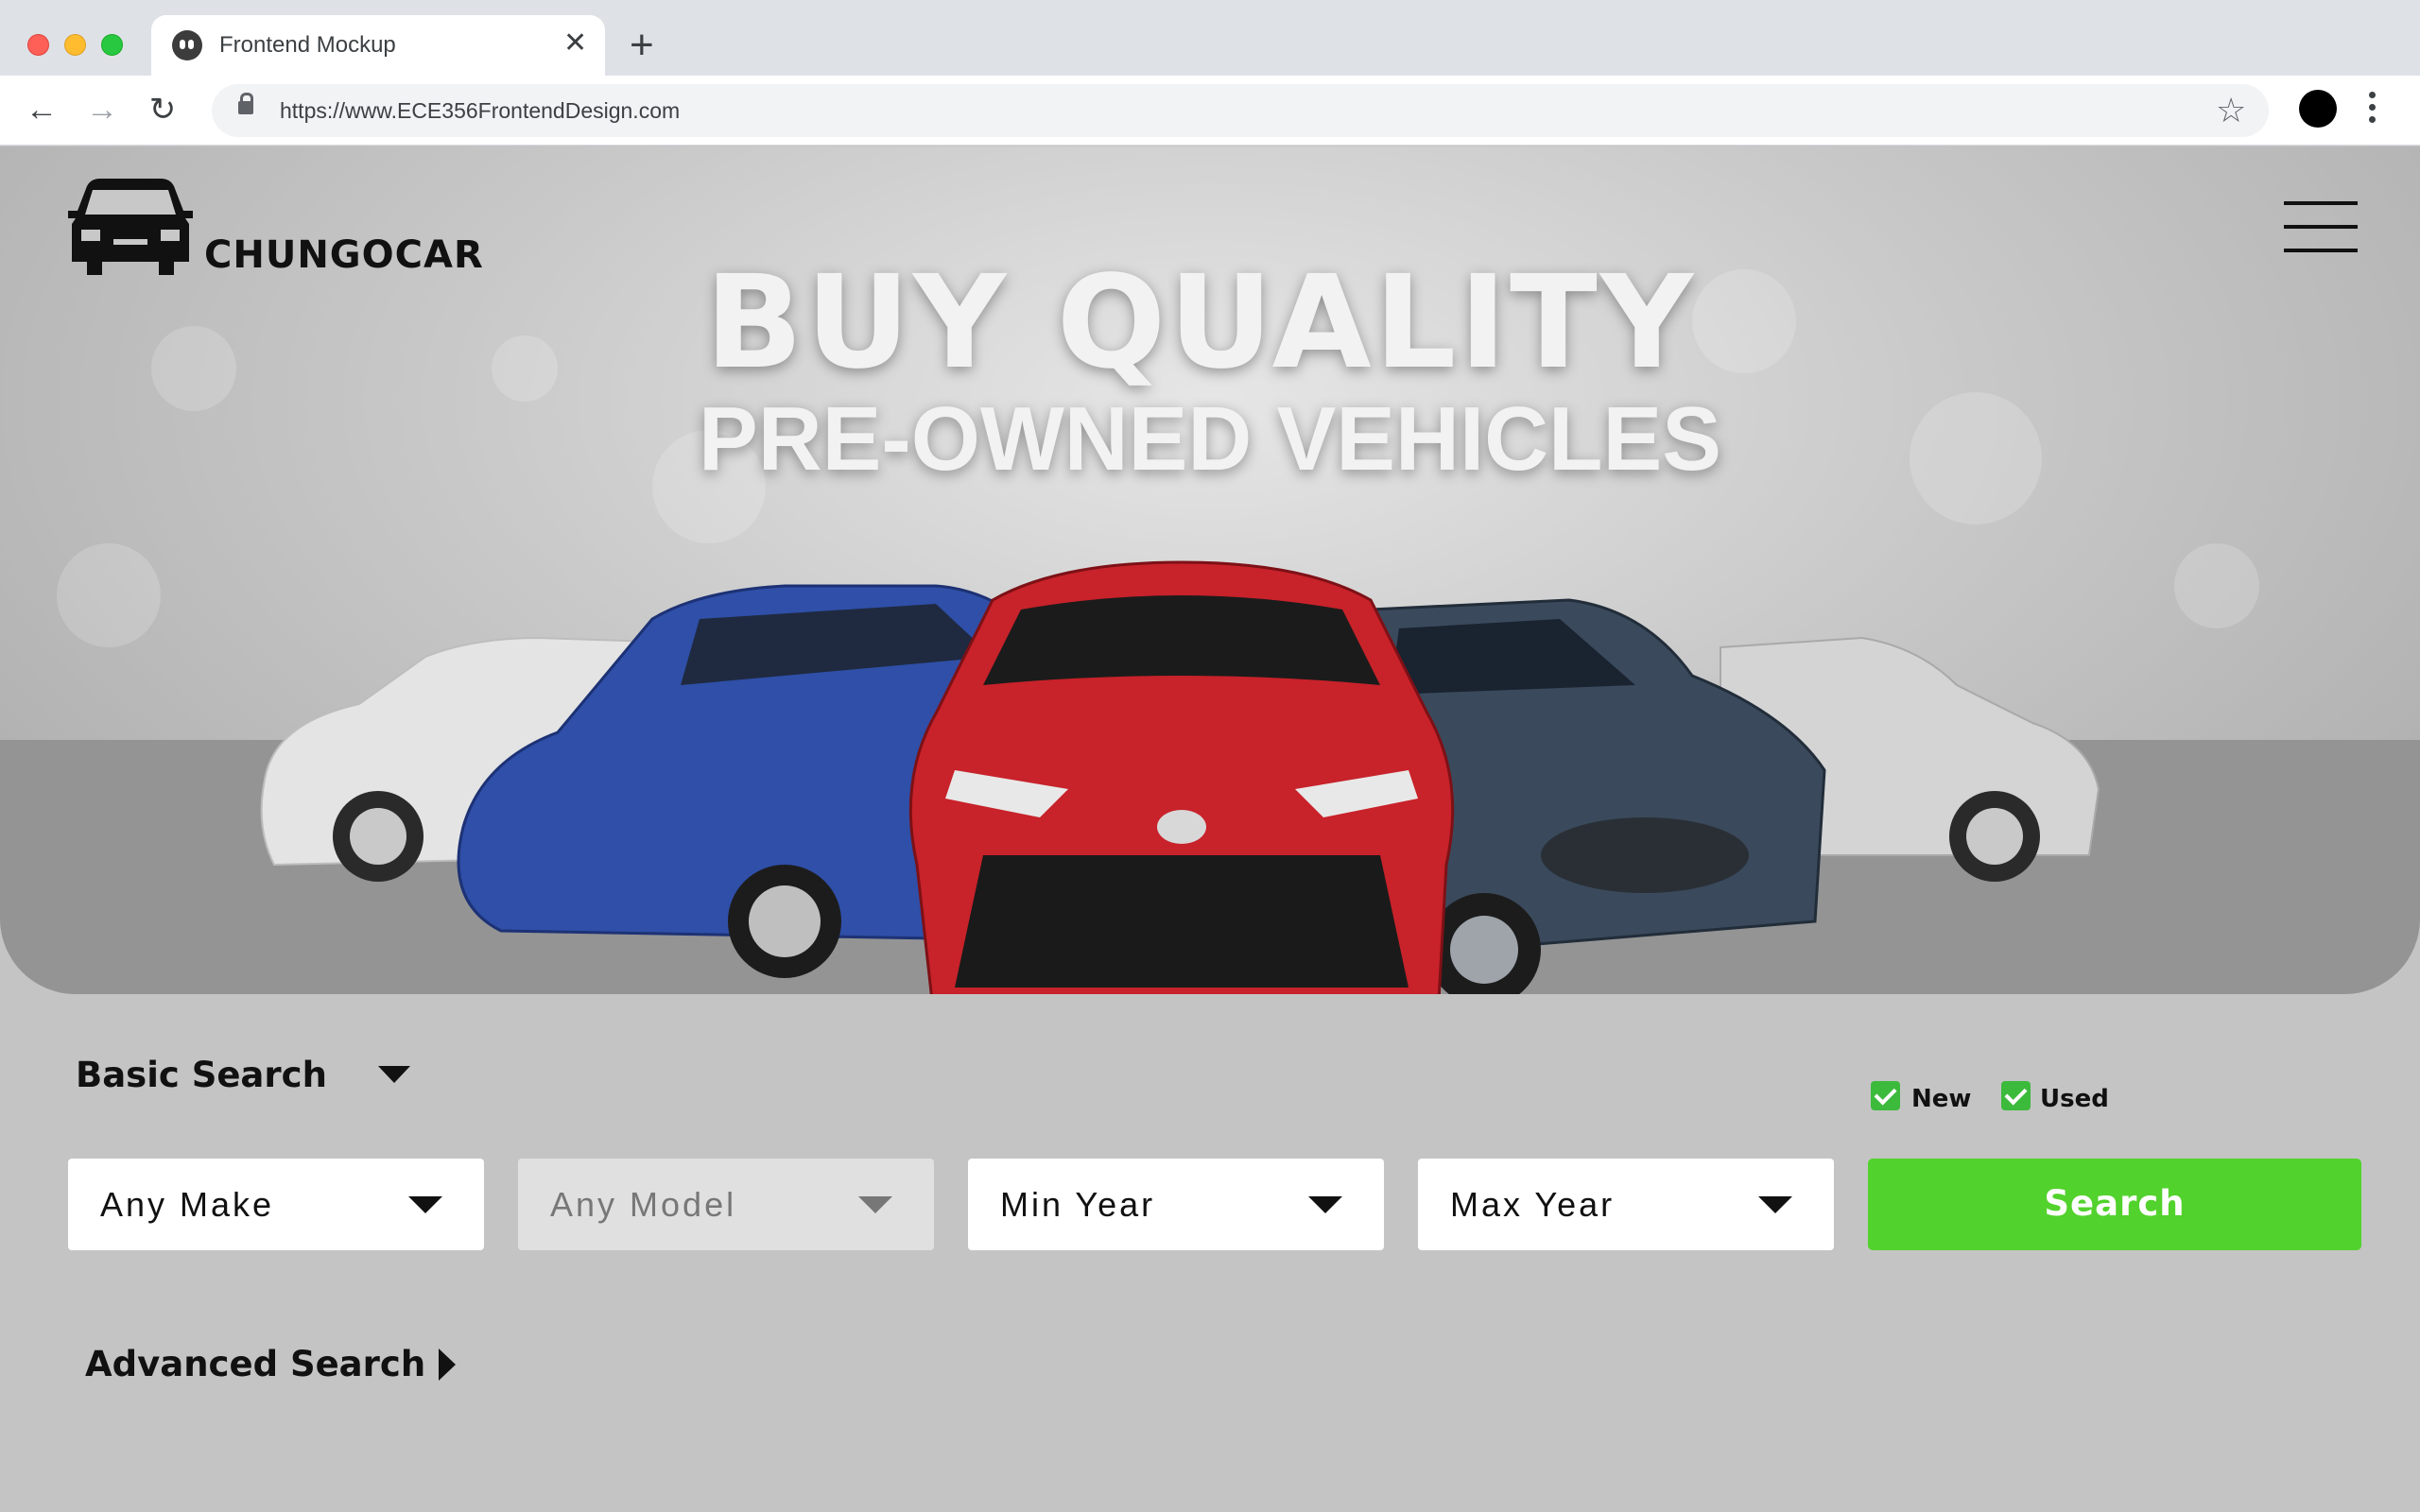 The width and height of the screenshot is (2420, 1512). Describe the element at coordinates (1886, 1095) in the screenshot. I see `new-checkbox` at that location.